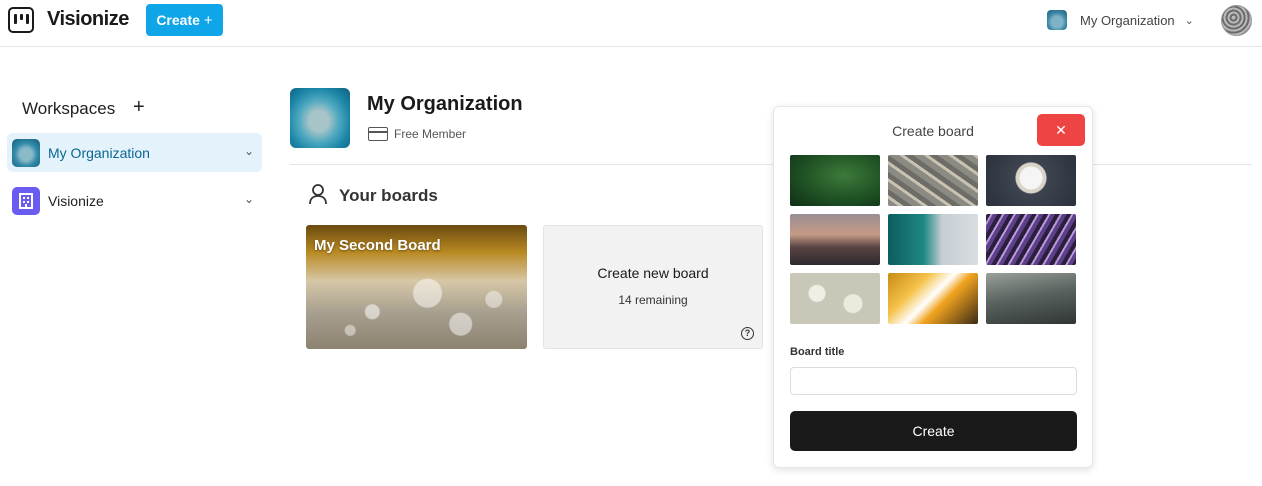 Image resolution: width=1262 pixels, height=486 pixels. I want to click on sidebar-item-my-organization: My Organization ⌄, so click(134, 152).